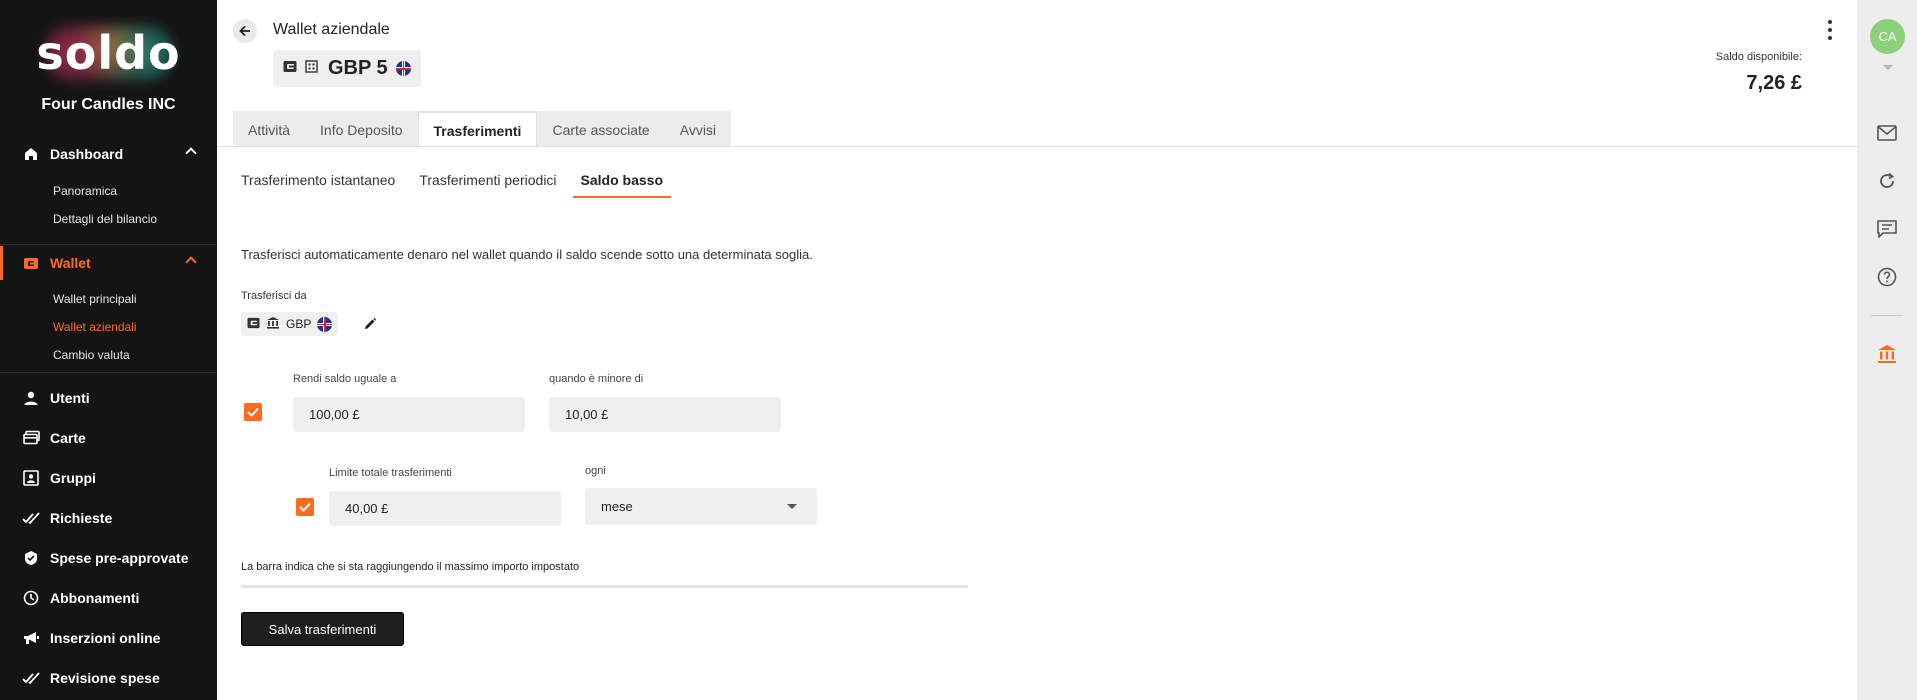  What do you see at coordinates (390, 473) in the screenshot?
I see `total-limit-label: Limite totale trasferimenti` at bounding box center [390, 473].